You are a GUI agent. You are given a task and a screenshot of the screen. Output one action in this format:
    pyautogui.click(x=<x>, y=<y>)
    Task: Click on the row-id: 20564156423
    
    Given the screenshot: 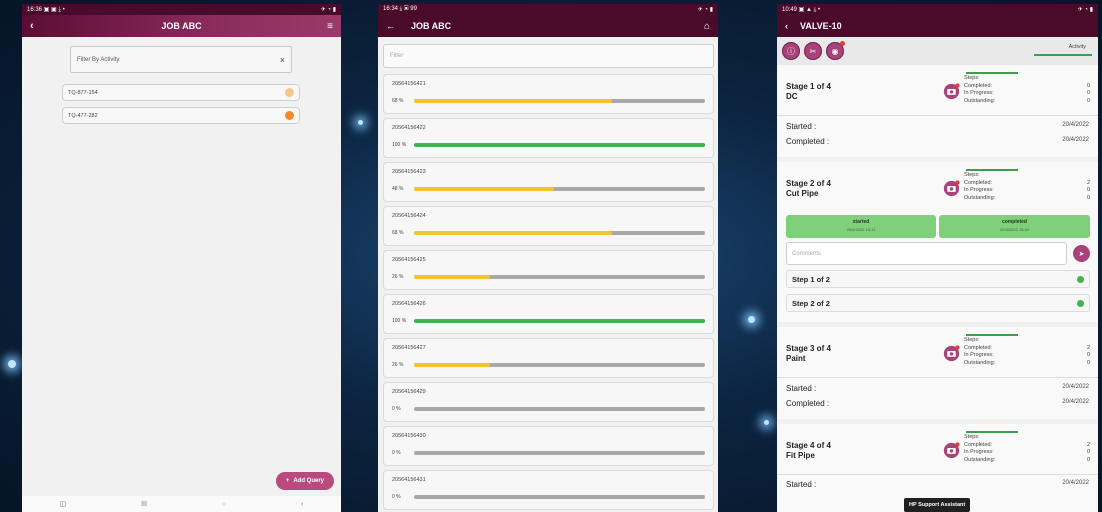 What is the action you would take?
    pyautogui.click(x=409, y=172)
    